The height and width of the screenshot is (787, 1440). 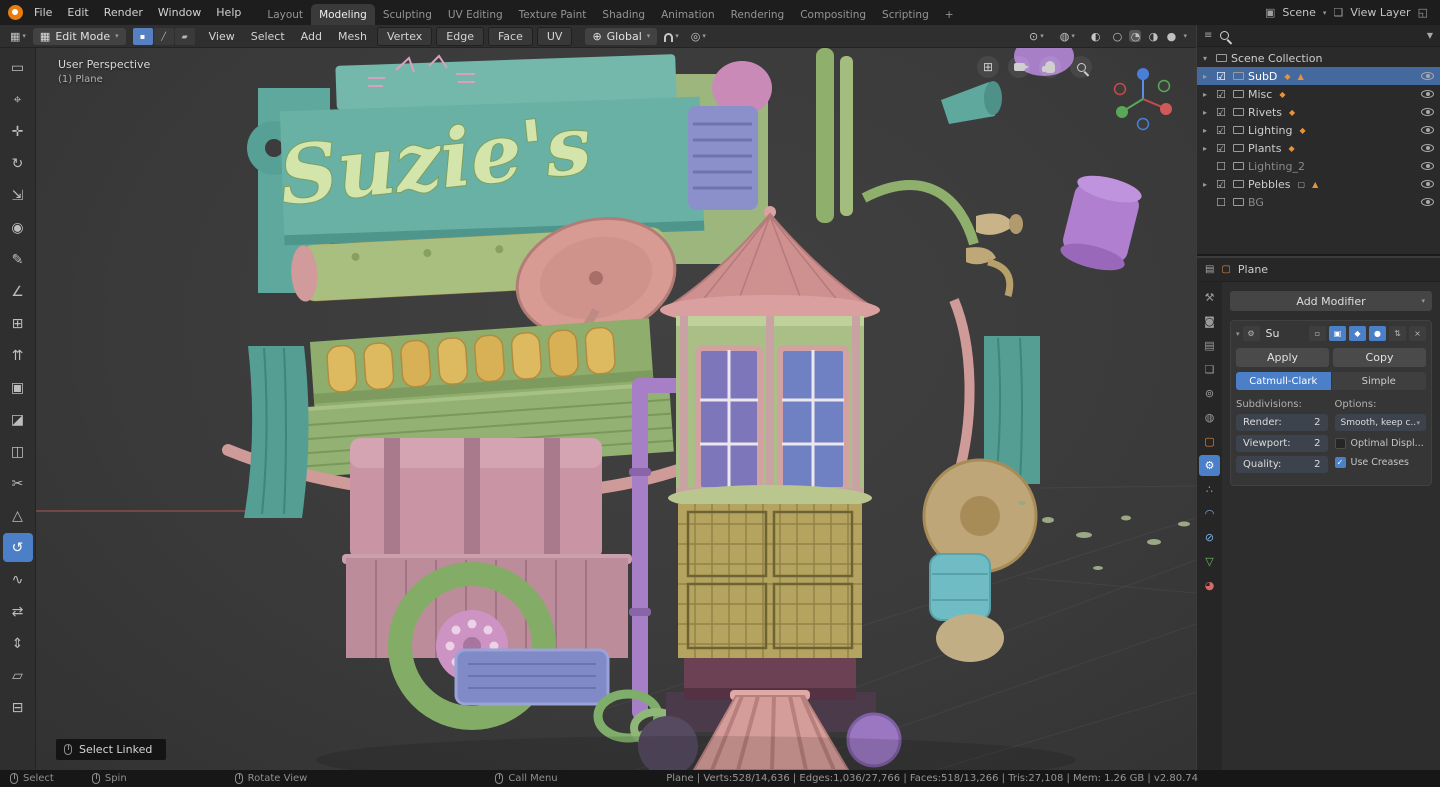 What do you see at coordinates (1318, 148) in the screenshot?
I see `outliner-item-plants: ▸ ☑ Plants ◆` at bounding box center [1318, 148].